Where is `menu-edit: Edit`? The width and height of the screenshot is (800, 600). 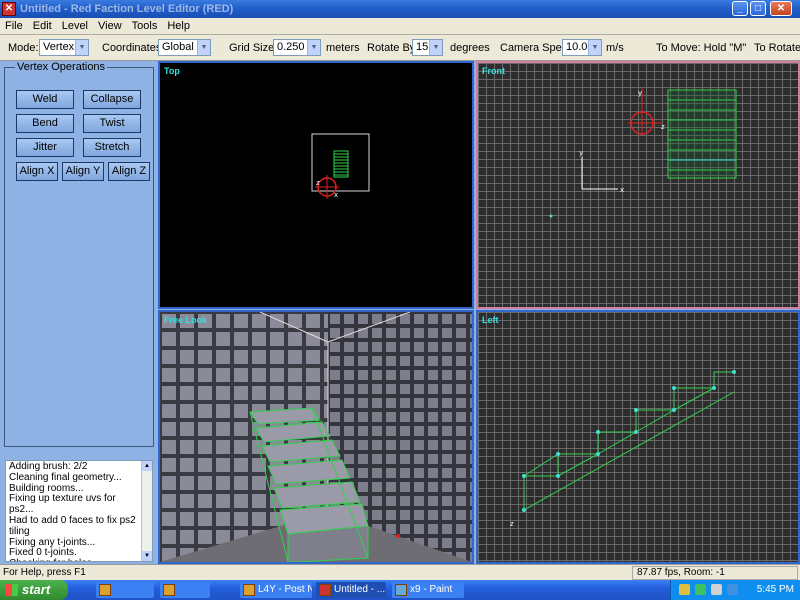 menu-edit: Edit is located at coordinates (42, 25).